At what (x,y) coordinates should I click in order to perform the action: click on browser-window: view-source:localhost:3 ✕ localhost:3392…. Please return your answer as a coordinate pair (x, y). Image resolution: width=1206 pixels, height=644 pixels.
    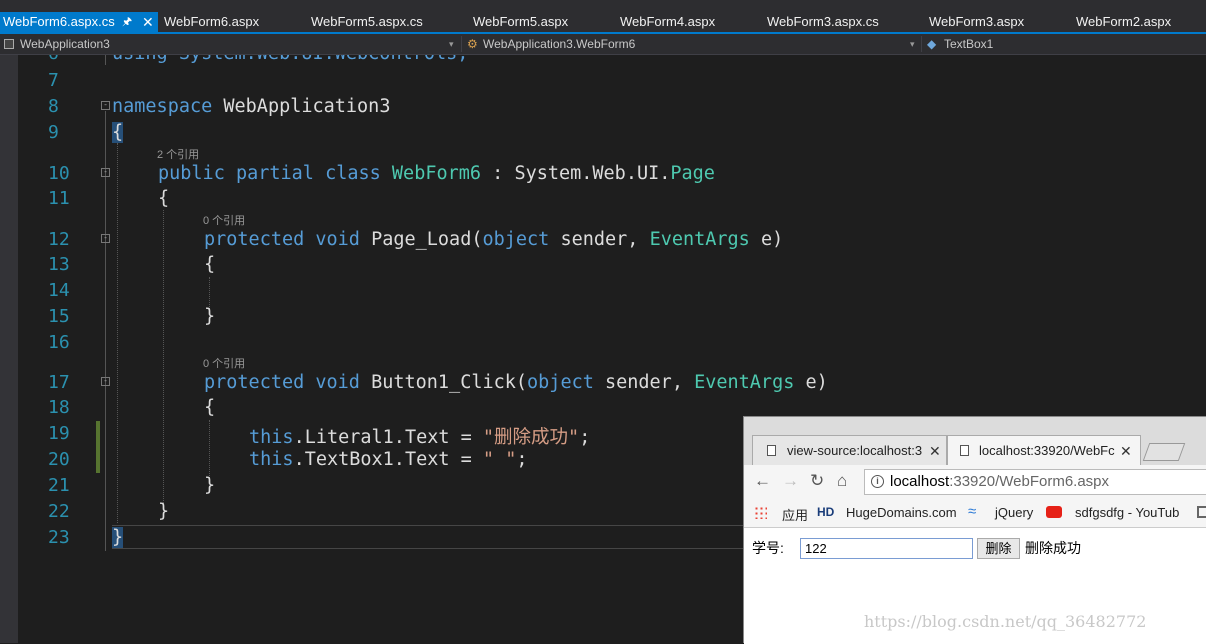
    Looking at the image, I should click on (974, 530).